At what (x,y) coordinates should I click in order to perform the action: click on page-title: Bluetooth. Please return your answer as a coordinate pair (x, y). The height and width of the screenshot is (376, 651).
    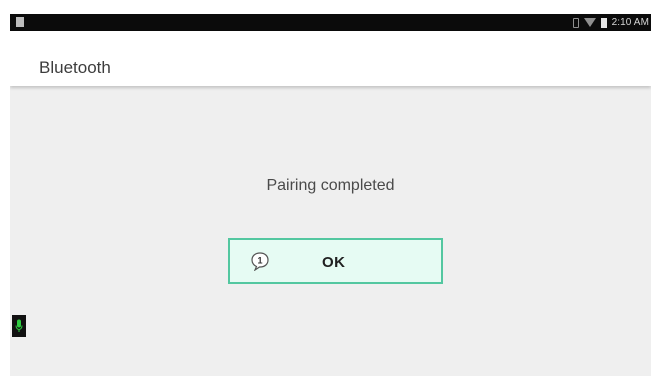
    Looking at the image, I should click on (75, 67).